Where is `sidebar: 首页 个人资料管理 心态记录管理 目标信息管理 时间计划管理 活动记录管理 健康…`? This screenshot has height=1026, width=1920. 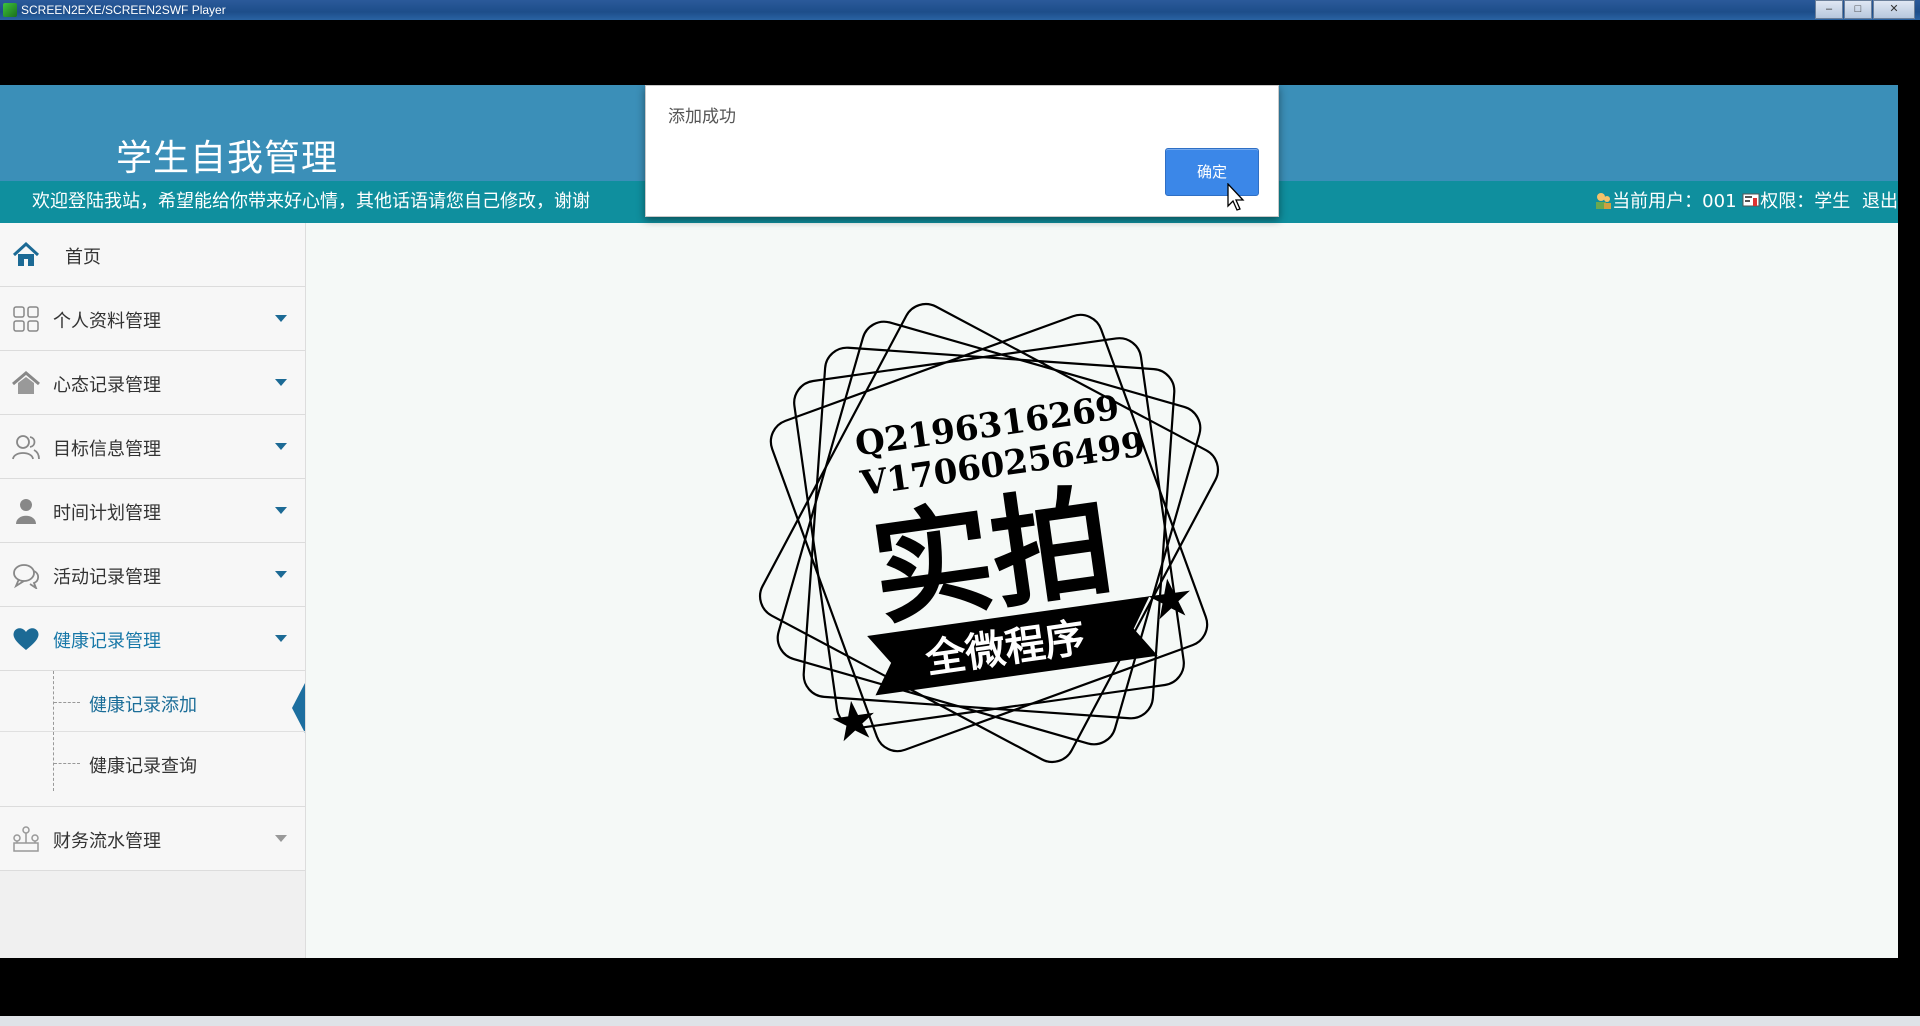
sidebar: 首页 个人资料管理 心态记录管理 目标信息管理 时间计划管理 活动记录管理 健康… is located at coordinates (153, 590).